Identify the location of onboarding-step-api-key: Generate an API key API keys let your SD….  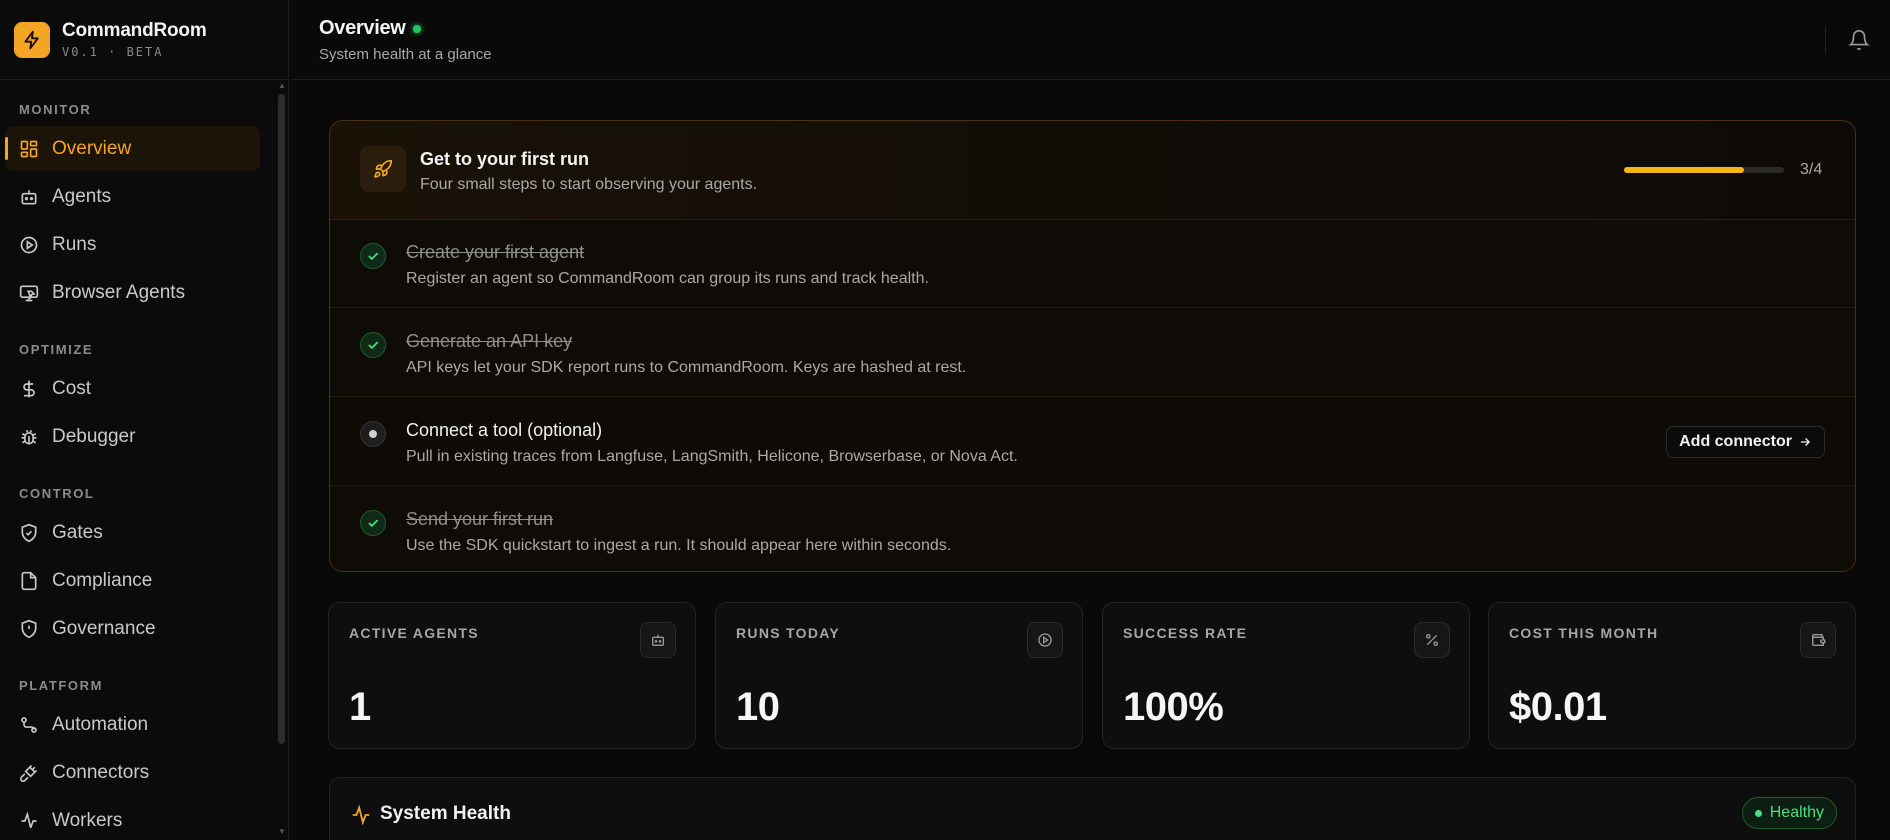
(1092, 353).